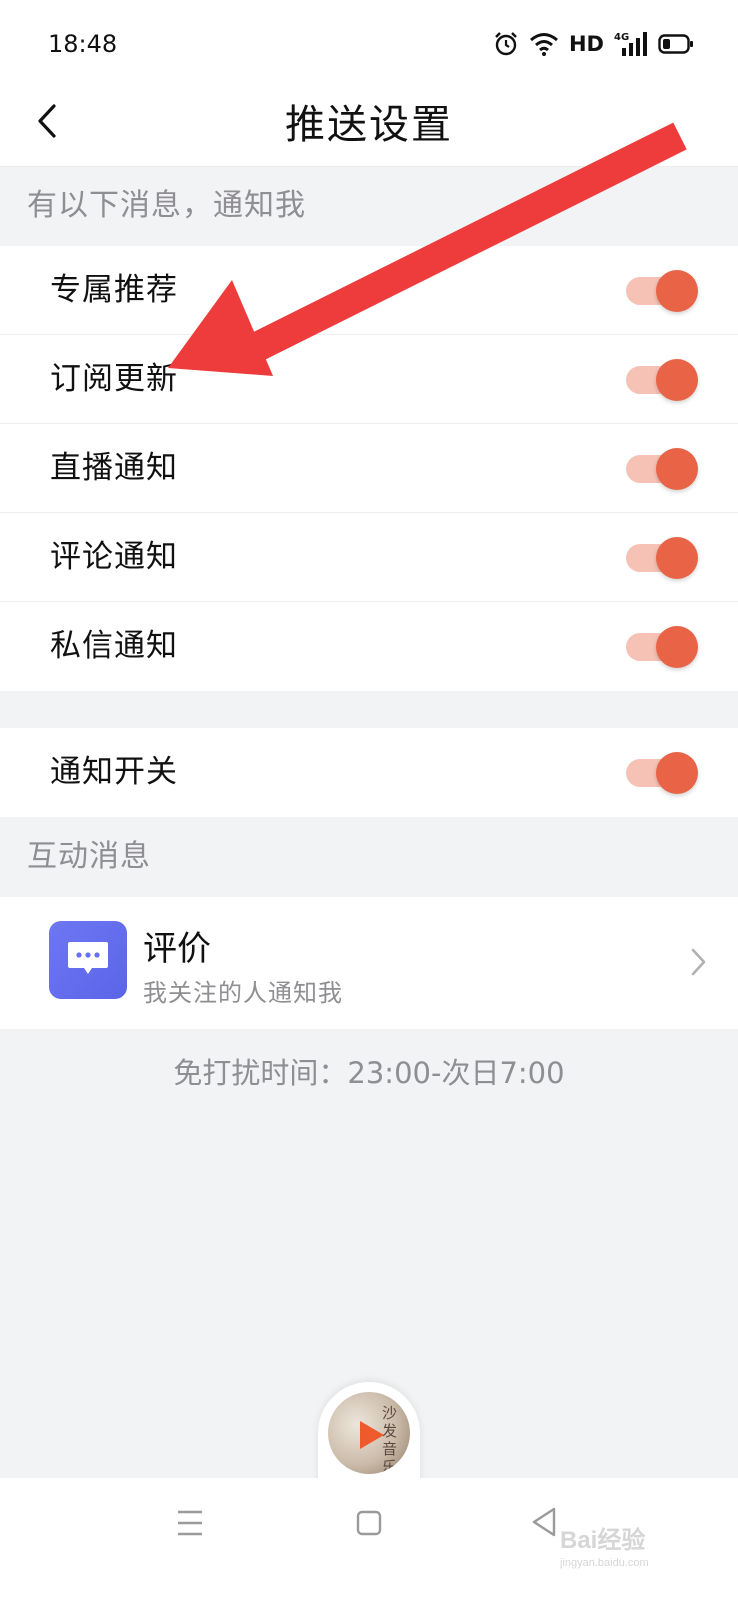  I want to click on watermark-logo: Bai经验 jingyan.baidu.com, so click(604, 1544).